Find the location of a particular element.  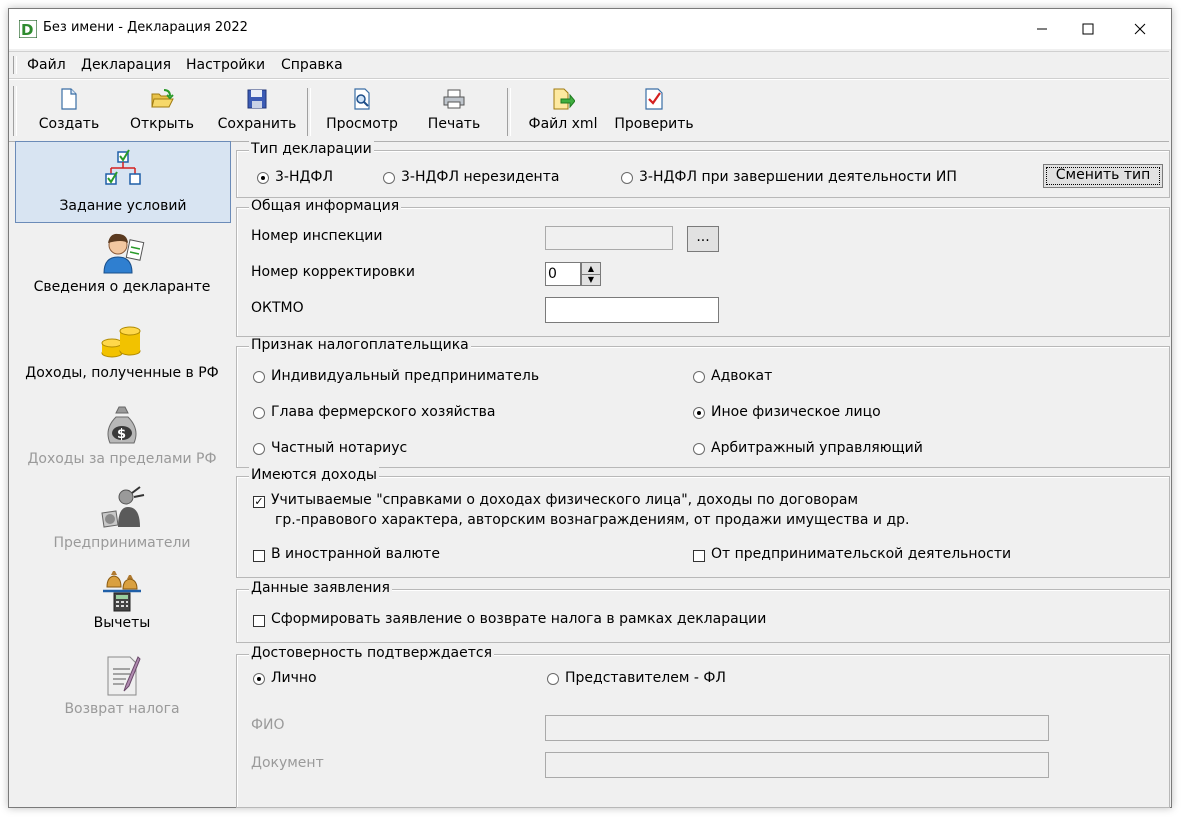

preview-button: Просмотр is located at coordinates (362, 112).